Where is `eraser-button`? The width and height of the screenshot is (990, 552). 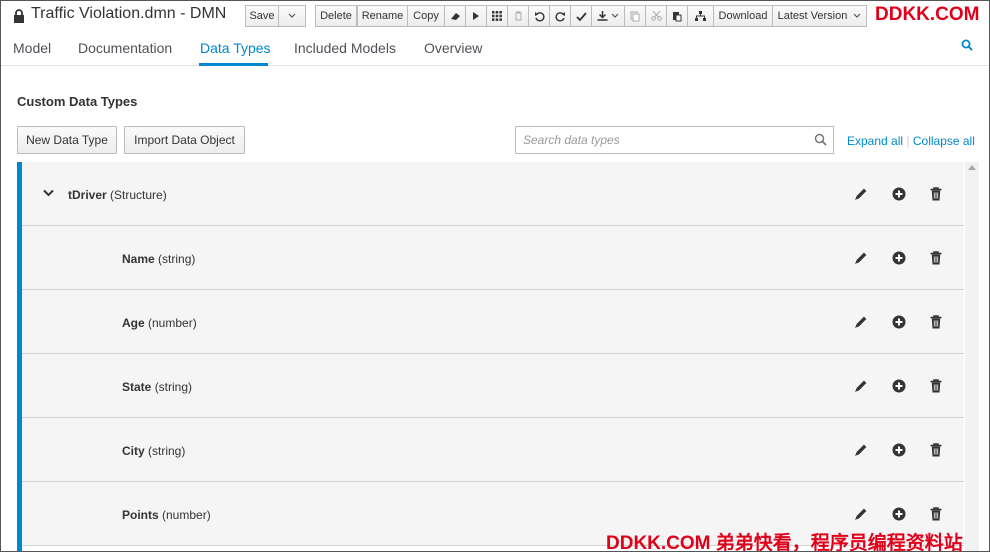
eraser-button is located at coordinates (455, 16).